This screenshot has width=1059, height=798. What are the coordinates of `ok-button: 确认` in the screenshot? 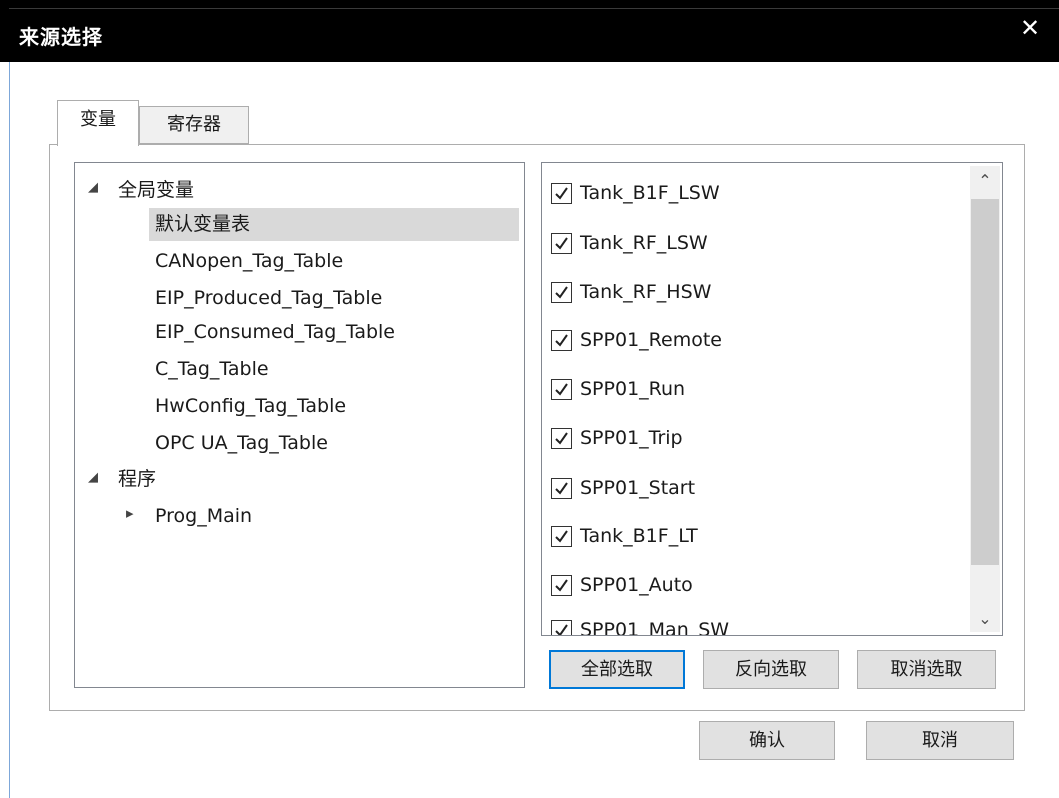 It's located at (767, 740).